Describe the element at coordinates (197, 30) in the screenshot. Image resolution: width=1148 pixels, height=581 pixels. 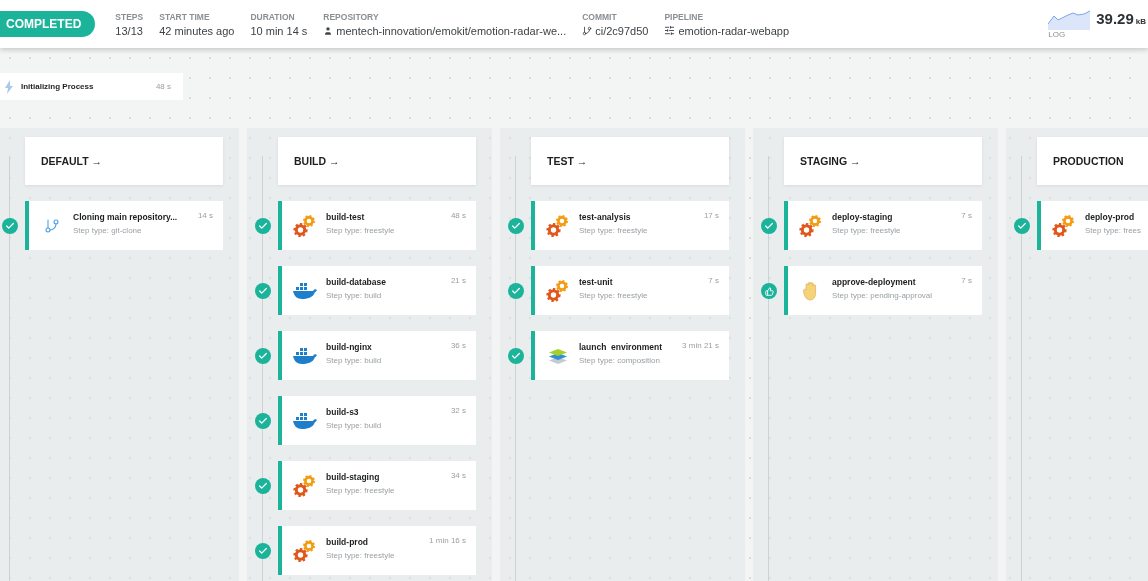
I see `stat-value: 42 minutes ago` at that location.